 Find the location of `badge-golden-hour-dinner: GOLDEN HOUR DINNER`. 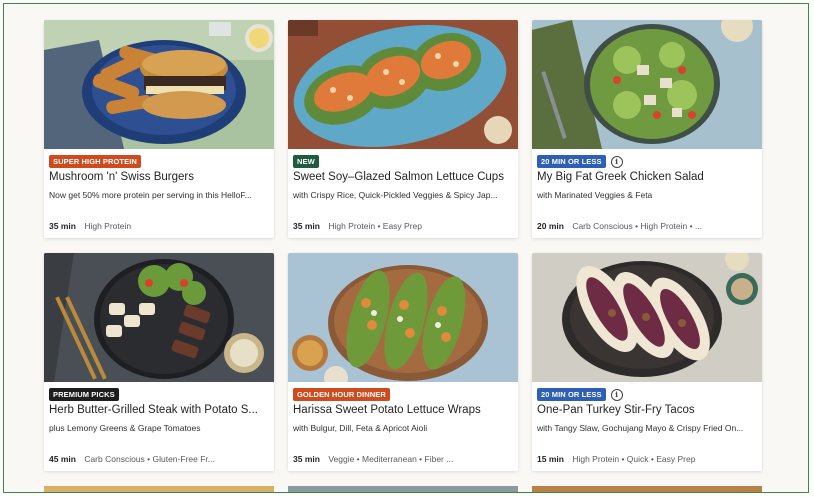

badge-golden-hour-dinner: GOLDEN HOUR DINNER is located at coordinates (341, 394).